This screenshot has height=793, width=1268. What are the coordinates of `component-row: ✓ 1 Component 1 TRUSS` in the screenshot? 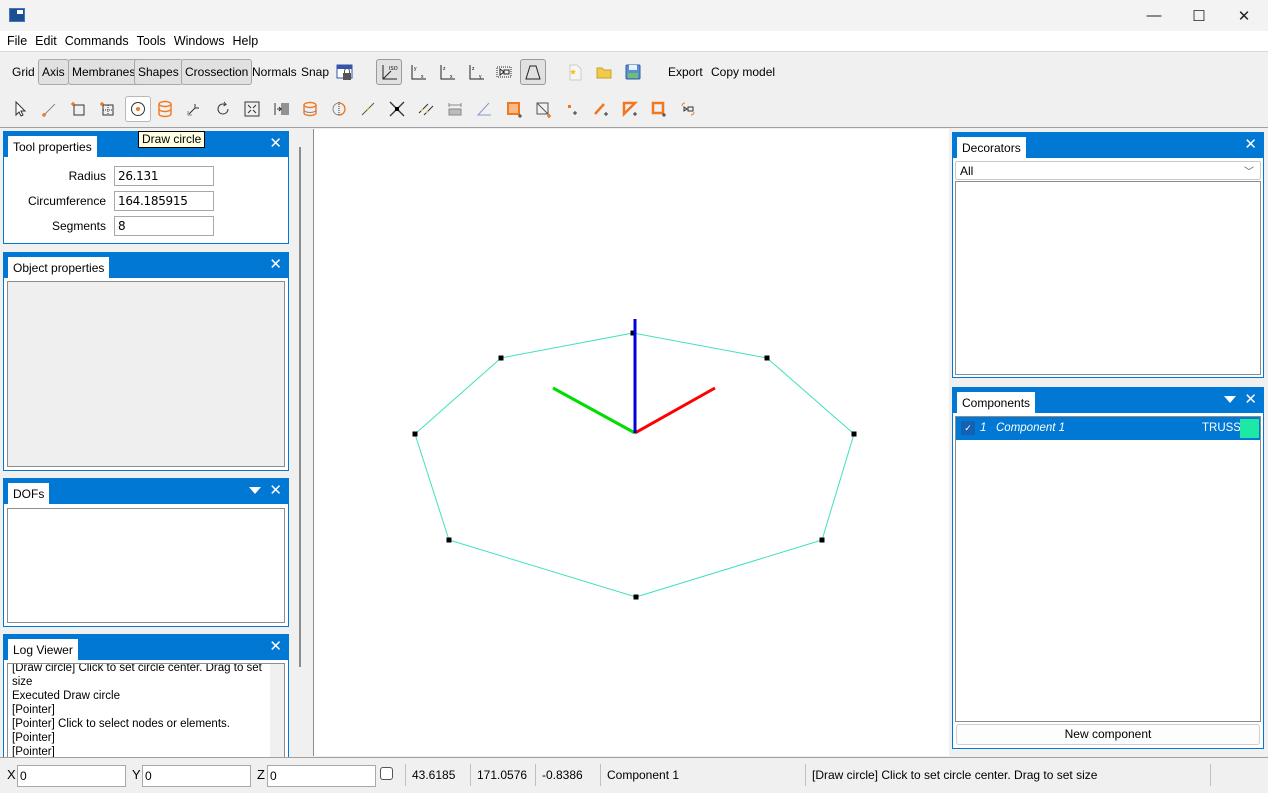 It's located at (1108, 428).